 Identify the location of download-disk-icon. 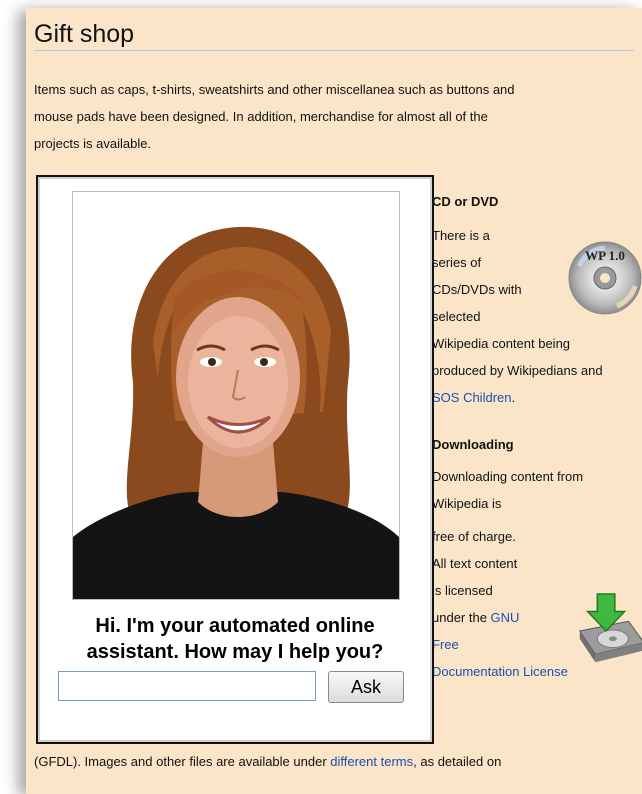
(610, 628).